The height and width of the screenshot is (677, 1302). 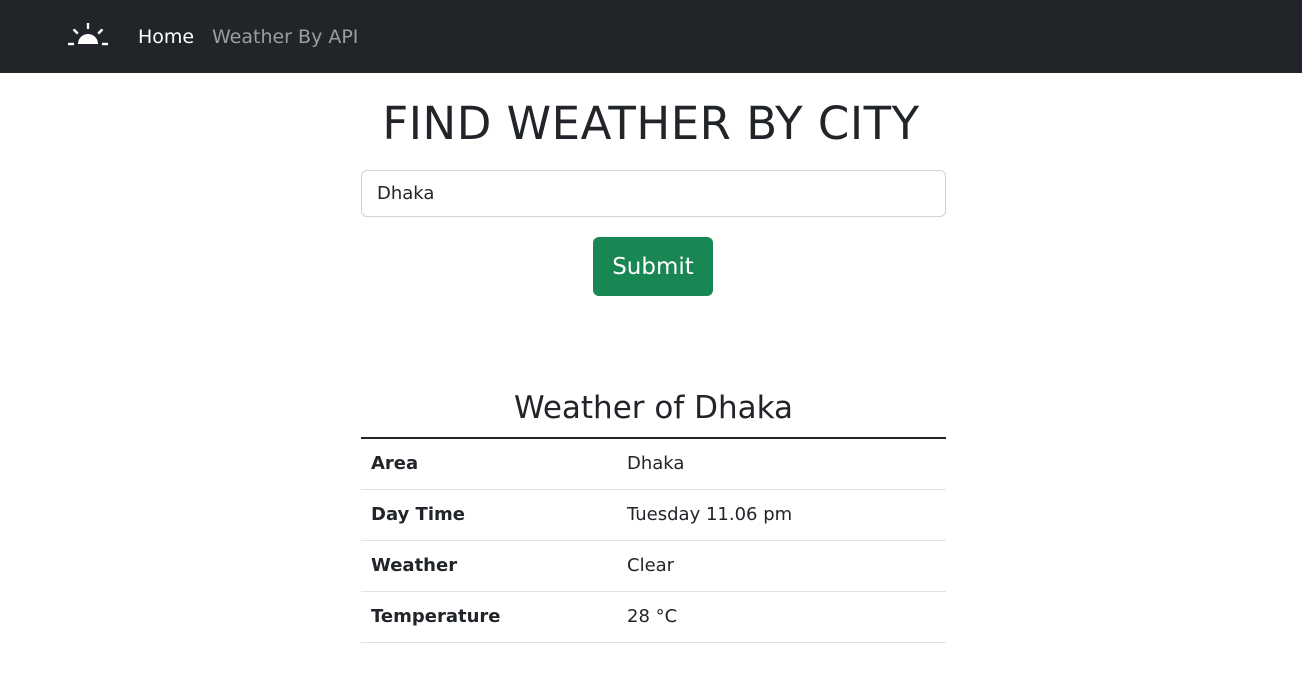 What do you see at coordinates (653, 408) in the screenshot?
I see `weather-result-heading: Weather of Dhaka` at bounding box center [653, 408].